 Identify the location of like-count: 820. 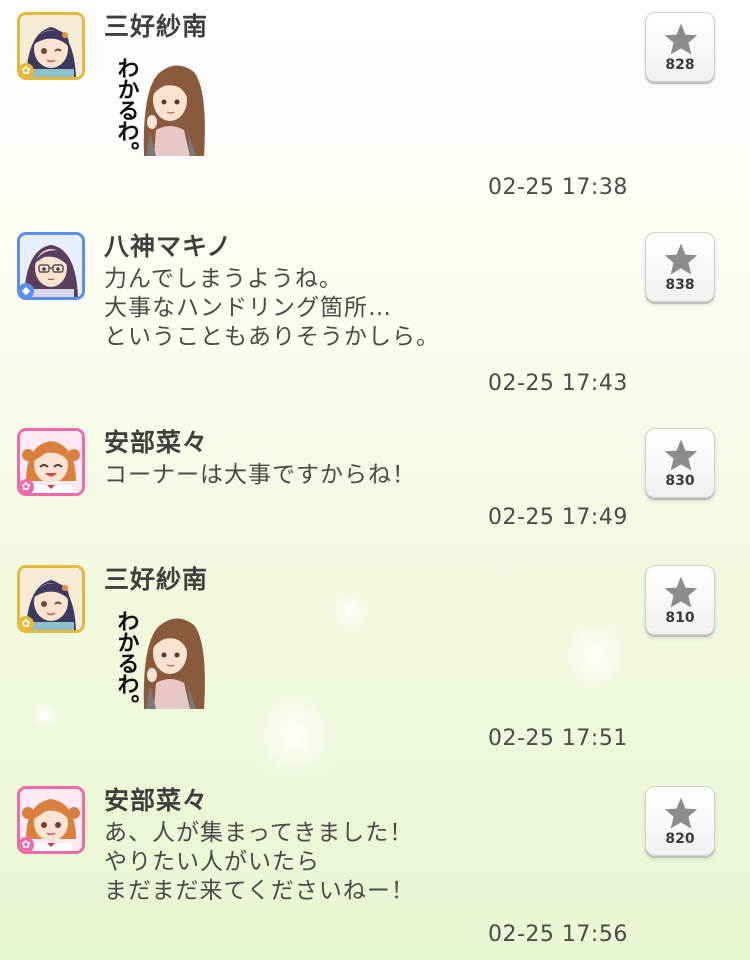
(680, 839).